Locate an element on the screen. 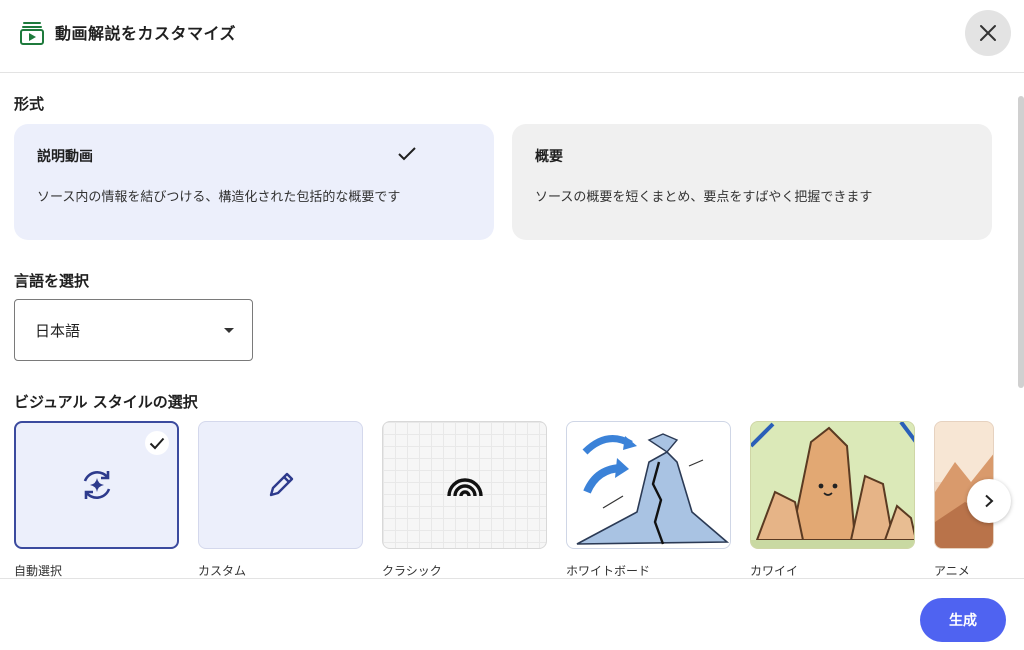 Image resolution: width=1024 pixels, height=650 pixels. carousel-next-button is located at coordinates (989, 501).